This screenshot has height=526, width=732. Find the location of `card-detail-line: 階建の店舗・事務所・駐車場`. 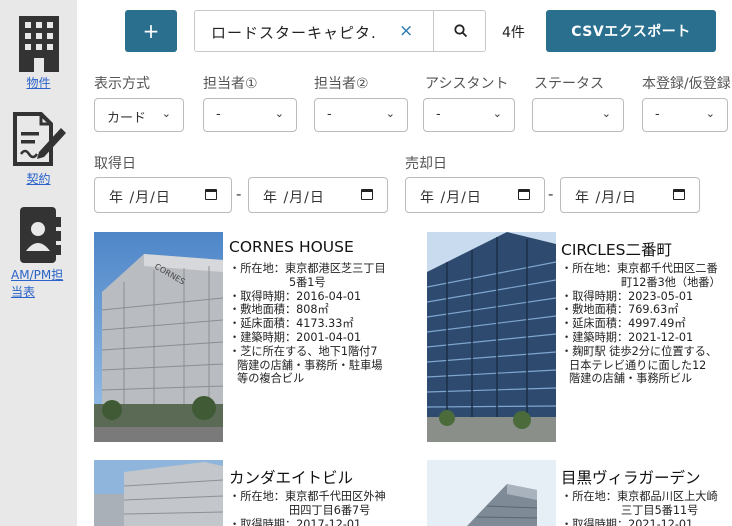

card-detail-line: 階建の店舗・事務所・駐車場 is located at coordinates (310, 365).